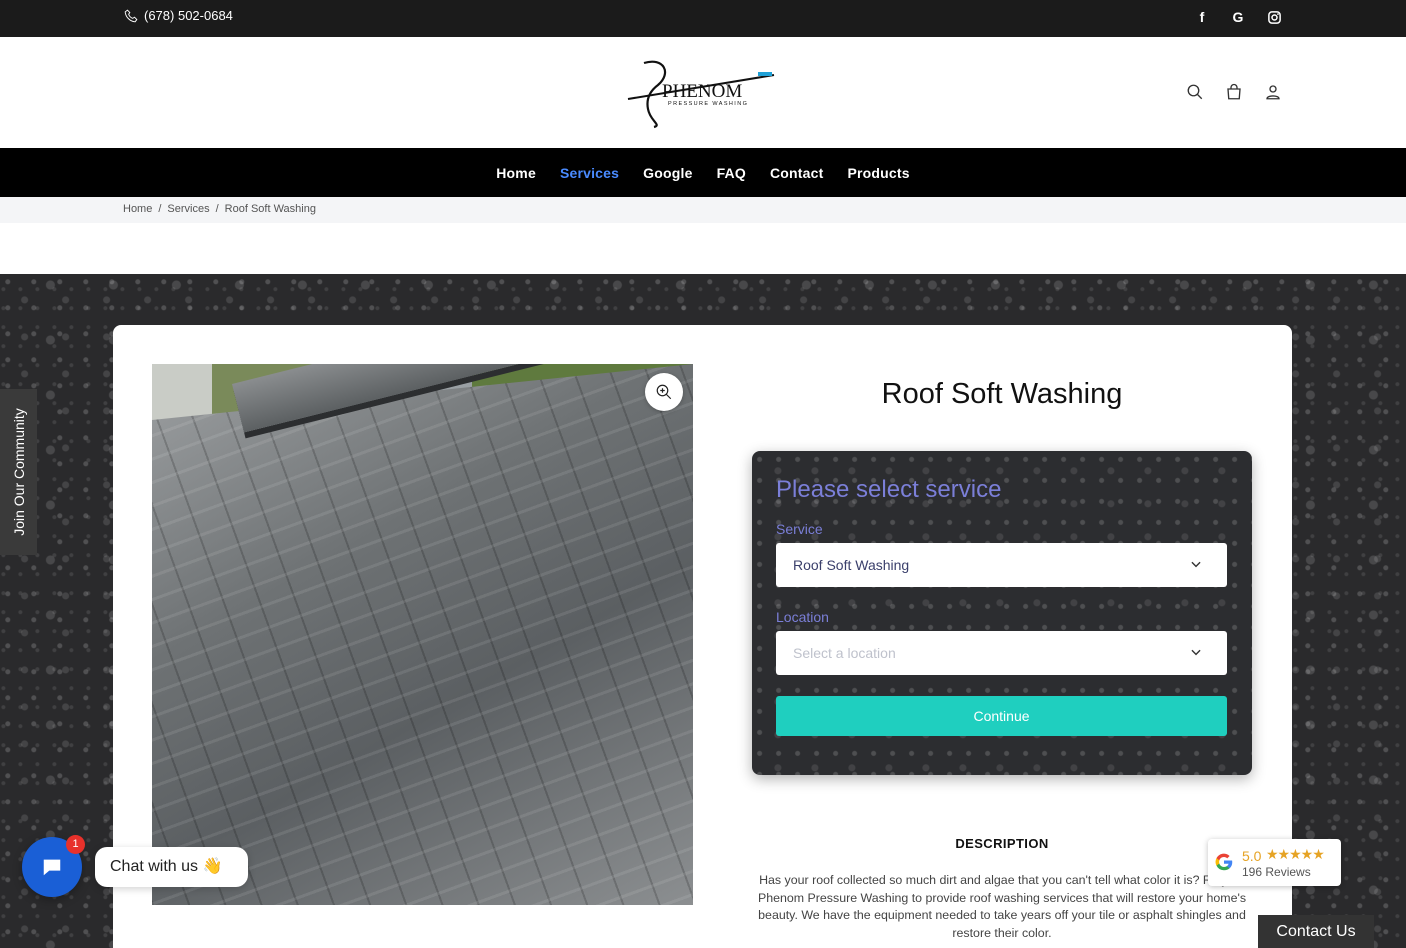  Describe the element at coordinates (1002, 394) in the screenshot. I see `product-title: Roof Soft Washing` at that location.